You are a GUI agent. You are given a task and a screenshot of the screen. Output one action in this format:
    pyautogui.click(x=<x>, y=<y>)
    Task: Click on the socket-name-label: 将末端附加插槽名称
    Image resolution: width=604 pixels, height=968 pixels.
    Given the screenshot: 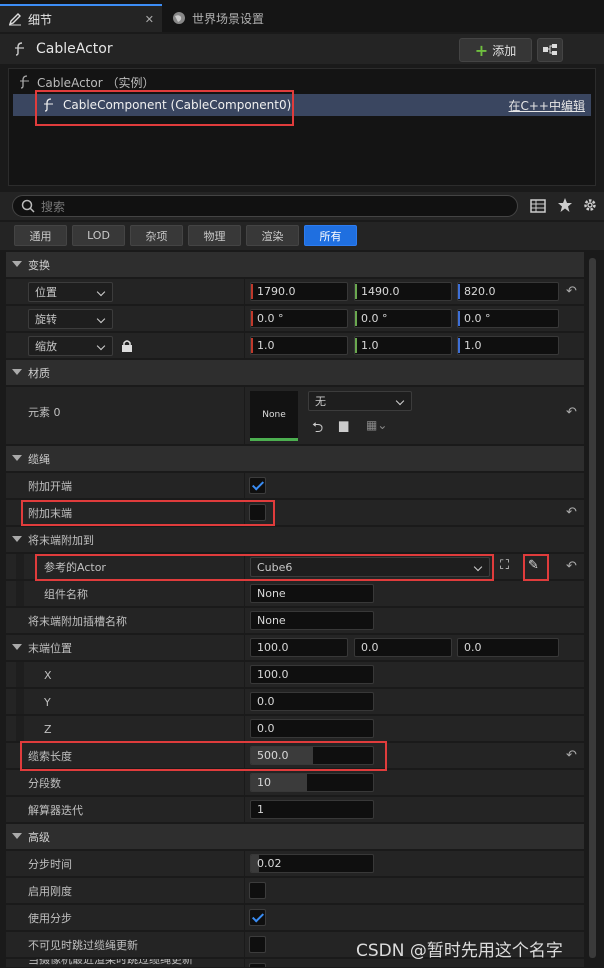 What is the action you would take?
    pyautogui.click(x=77, y=621)
    